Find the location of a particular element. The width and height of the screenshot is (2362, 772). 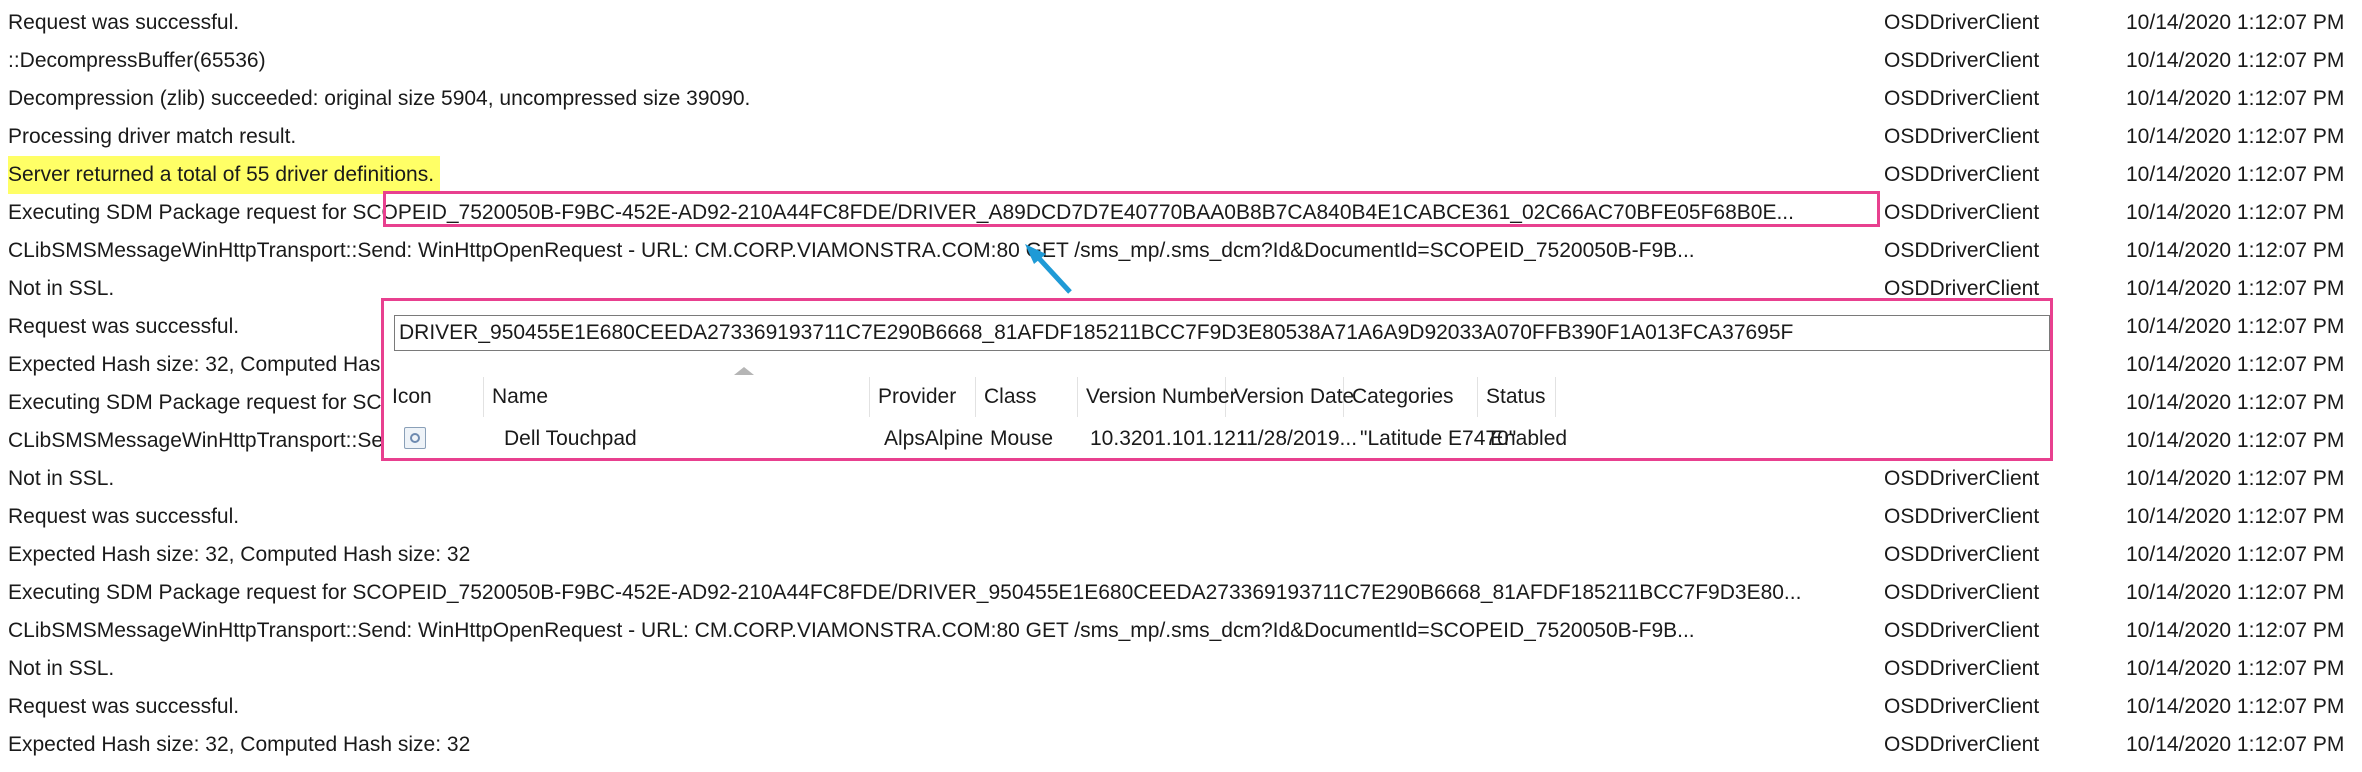

column-header-categories: Categories is located at coordinates (1411, 397).